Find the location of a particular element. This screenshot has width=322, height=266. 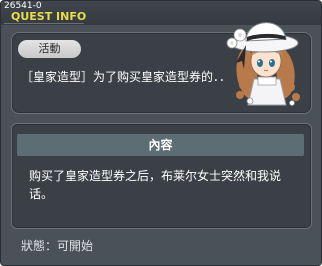

title-underline is located at coordinates (44, 23).